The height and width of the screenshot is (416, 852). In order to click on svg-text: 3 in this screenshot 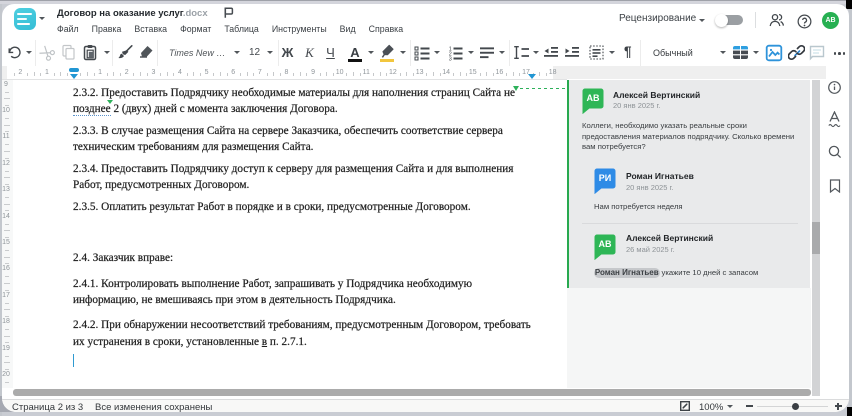, I will do `click(450, 59)`.